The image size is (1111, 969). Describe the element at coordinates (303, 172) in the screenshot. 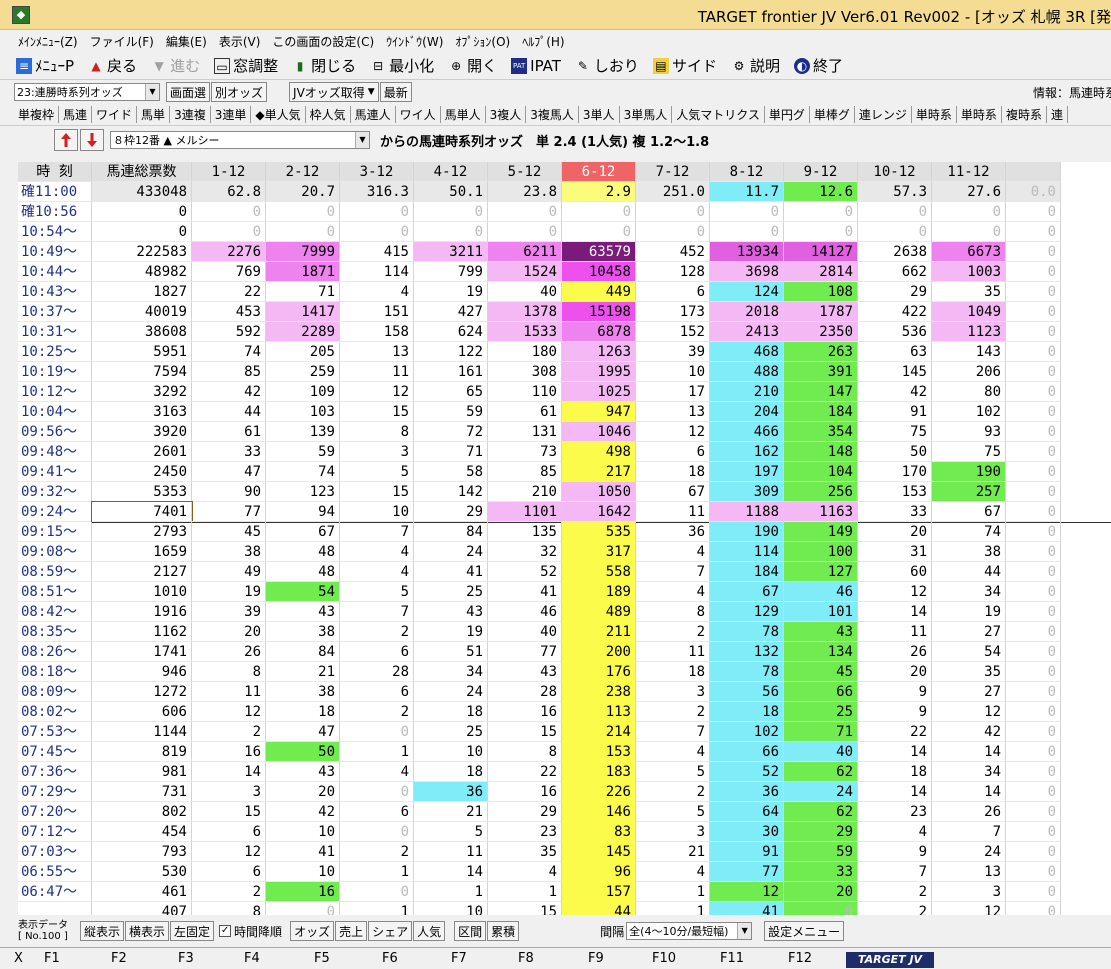

I see `column-header: 2-12` at that location.